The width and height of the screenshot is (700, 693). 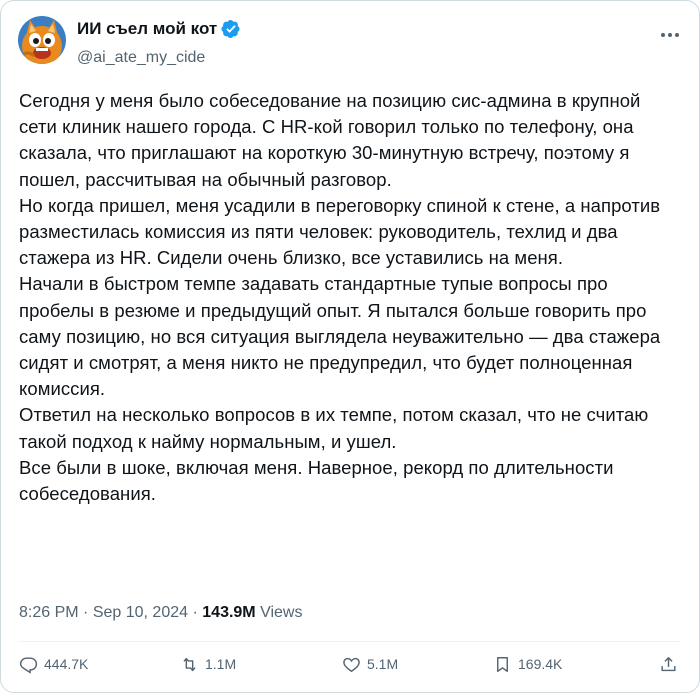 I want to click on tweet-date: Sep 10, 2024, so click(x=140, y=612).